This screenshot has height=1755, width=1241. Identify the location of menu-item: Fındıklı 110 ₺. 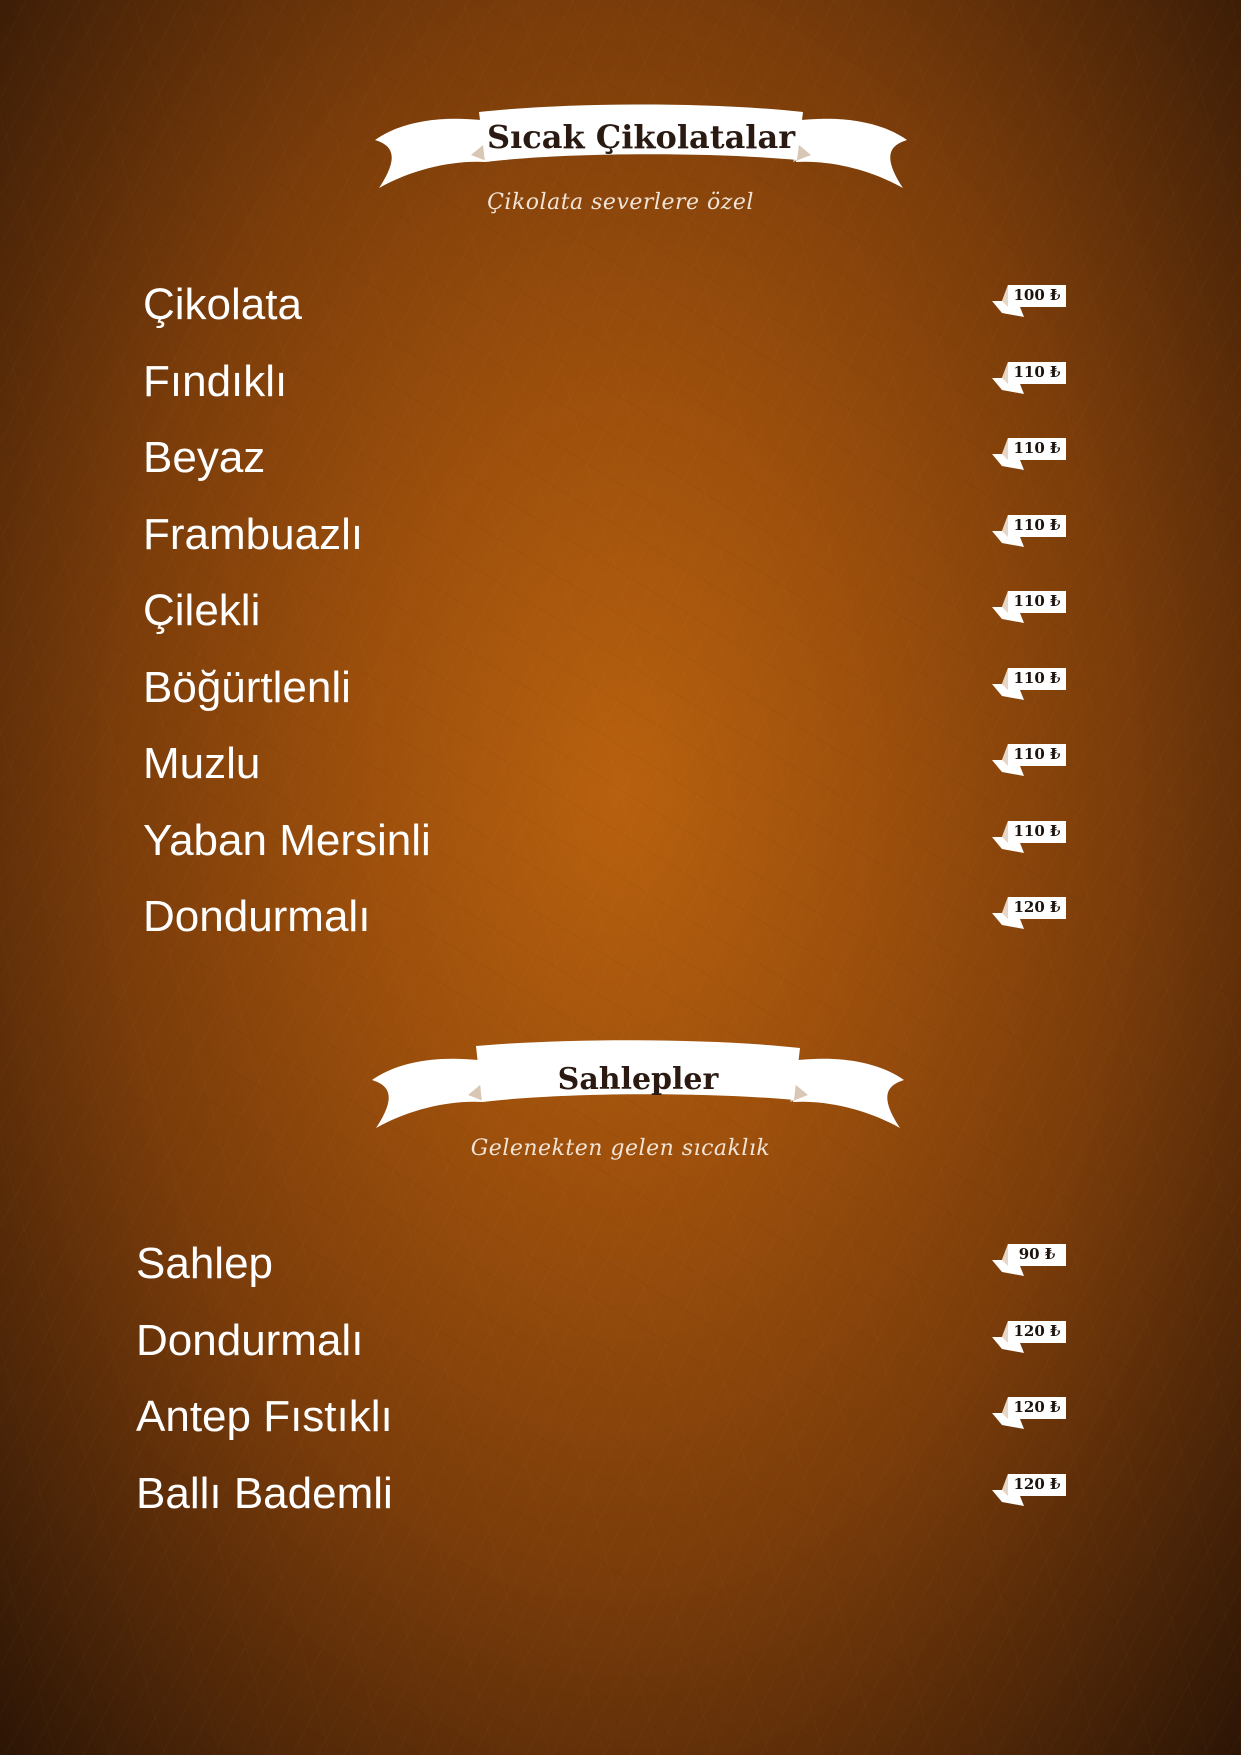
(613, 394).